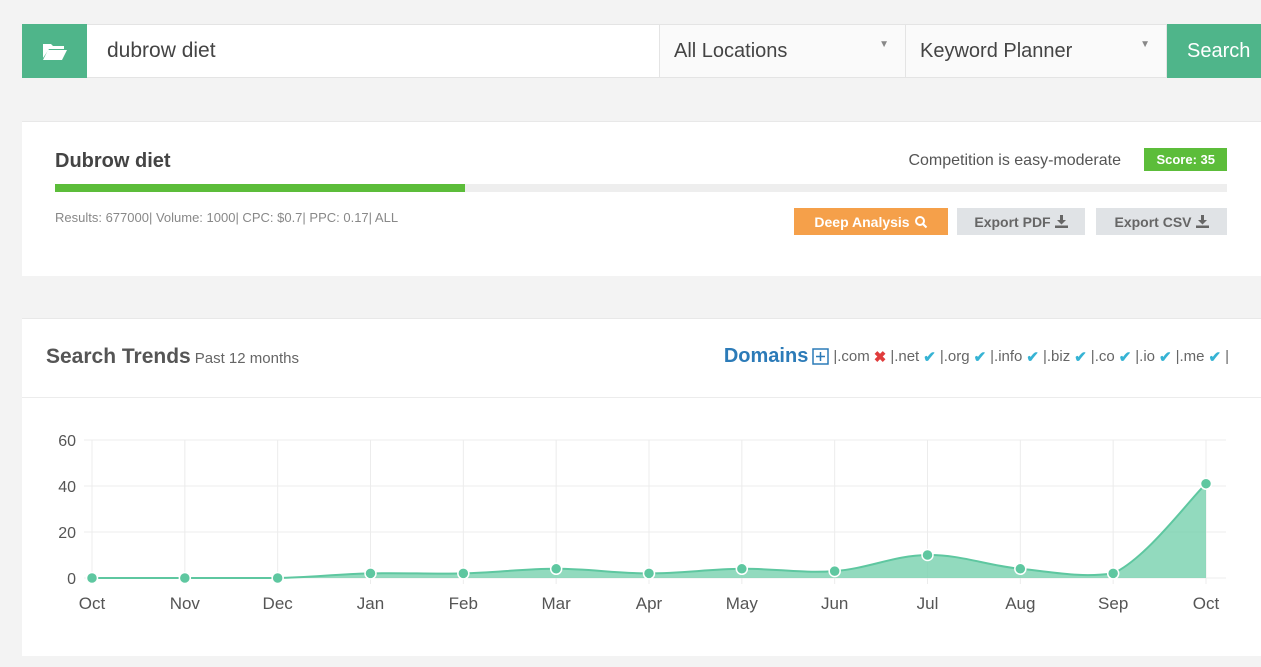 The image size is (1261, 667). I want to click on y-tick-label: 40, so click(67, 487).